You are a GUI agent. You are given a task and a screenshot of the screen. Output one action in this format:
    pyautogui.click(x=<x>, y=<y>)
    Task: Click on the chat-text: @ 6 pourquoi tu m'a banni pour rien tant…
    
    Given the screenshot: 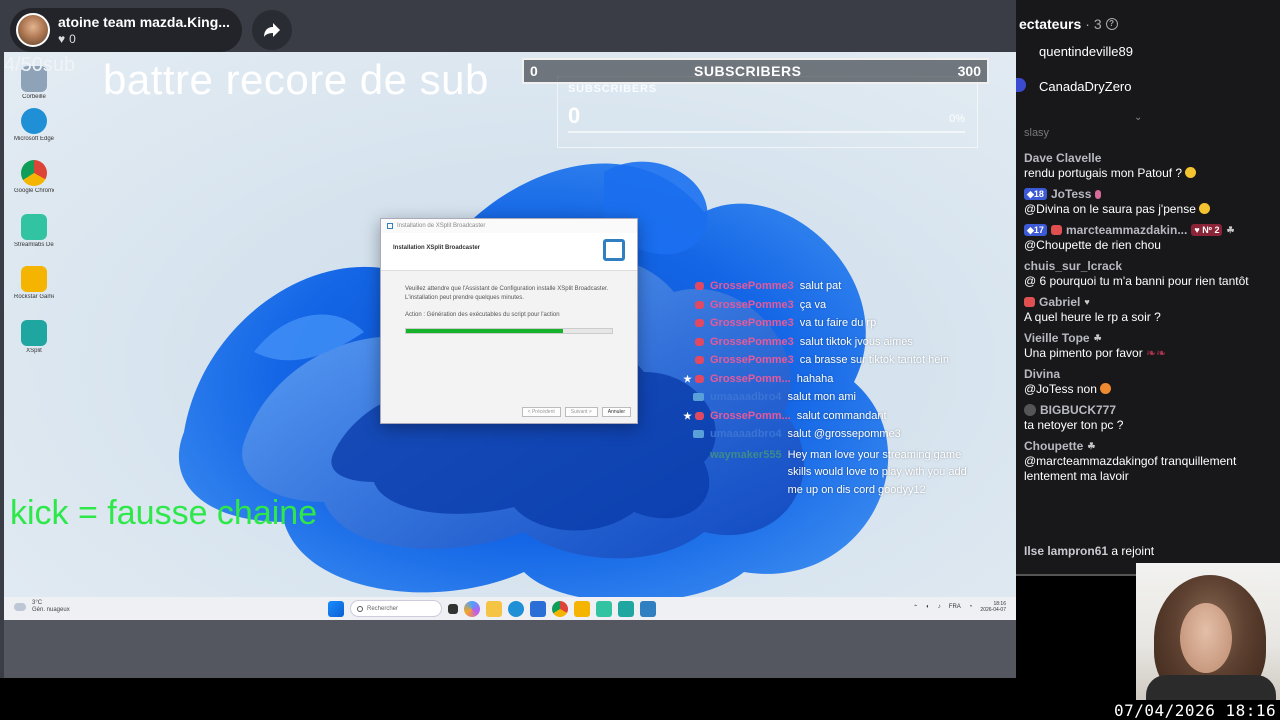 What is the action you would take?
    pyautogui.click(x=1136, y=281)
    